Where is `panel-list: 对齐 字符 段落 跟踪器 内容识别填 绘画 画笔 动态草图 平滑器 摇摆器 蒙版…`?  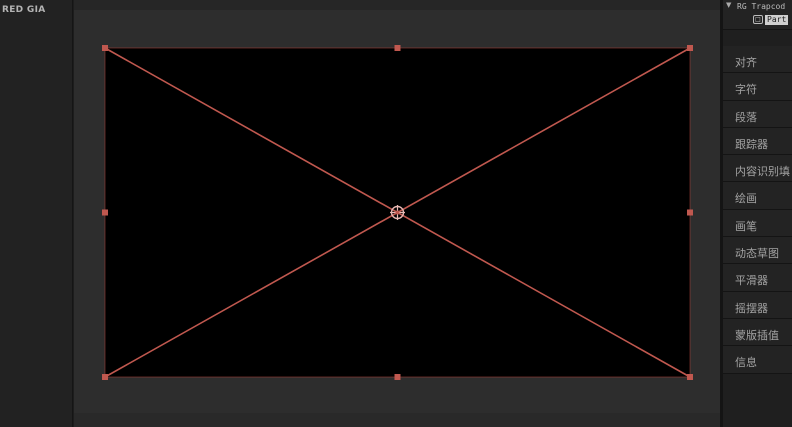
panel-list: 对齐 字符 段落 跟踪器 内容识别填 绘画 画笔 动态草图 平滑器 摇摆器 蒙版… is located at coordinates (757, 210).